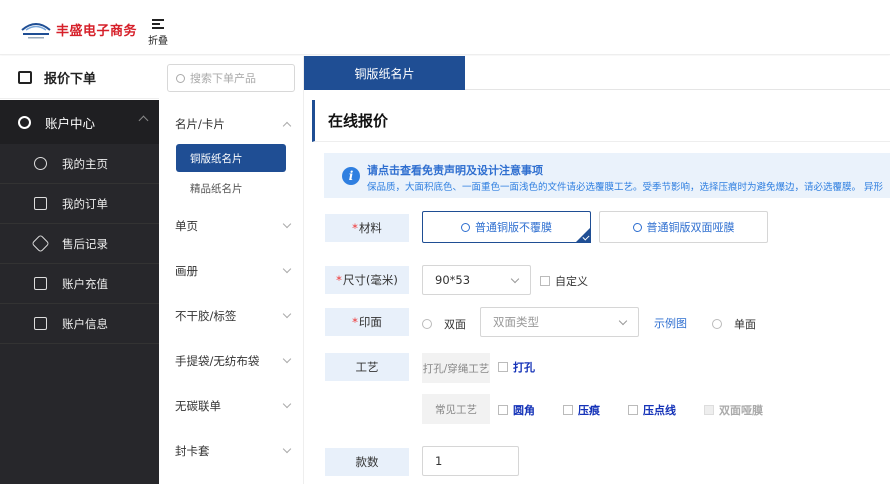 This screenshot has width=890, height=484. What do you see at coordinates (85, 243) in the screenshot?
I see `nav-item-label: 售后记录` at bounding box center [85, 243].